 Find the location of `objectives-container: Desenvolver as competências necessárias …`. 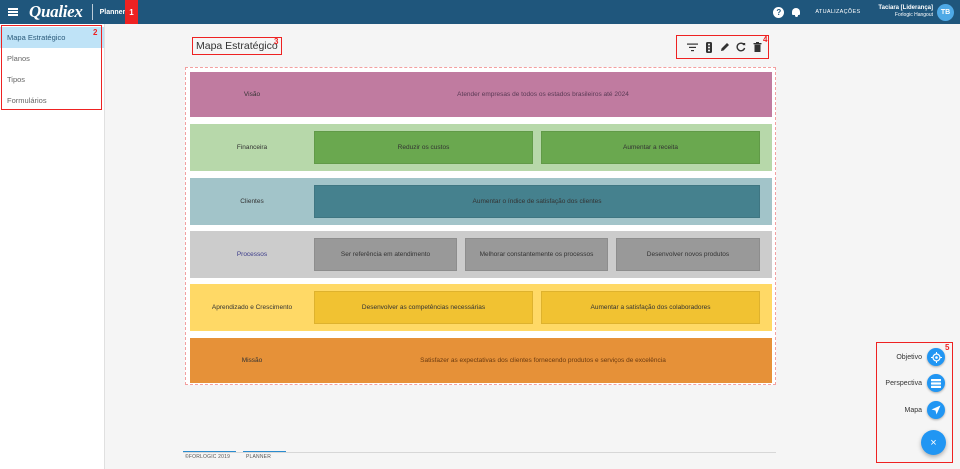

objectives-container: Desenvolver as competências necessárias … is located at coordinates (543, 307).